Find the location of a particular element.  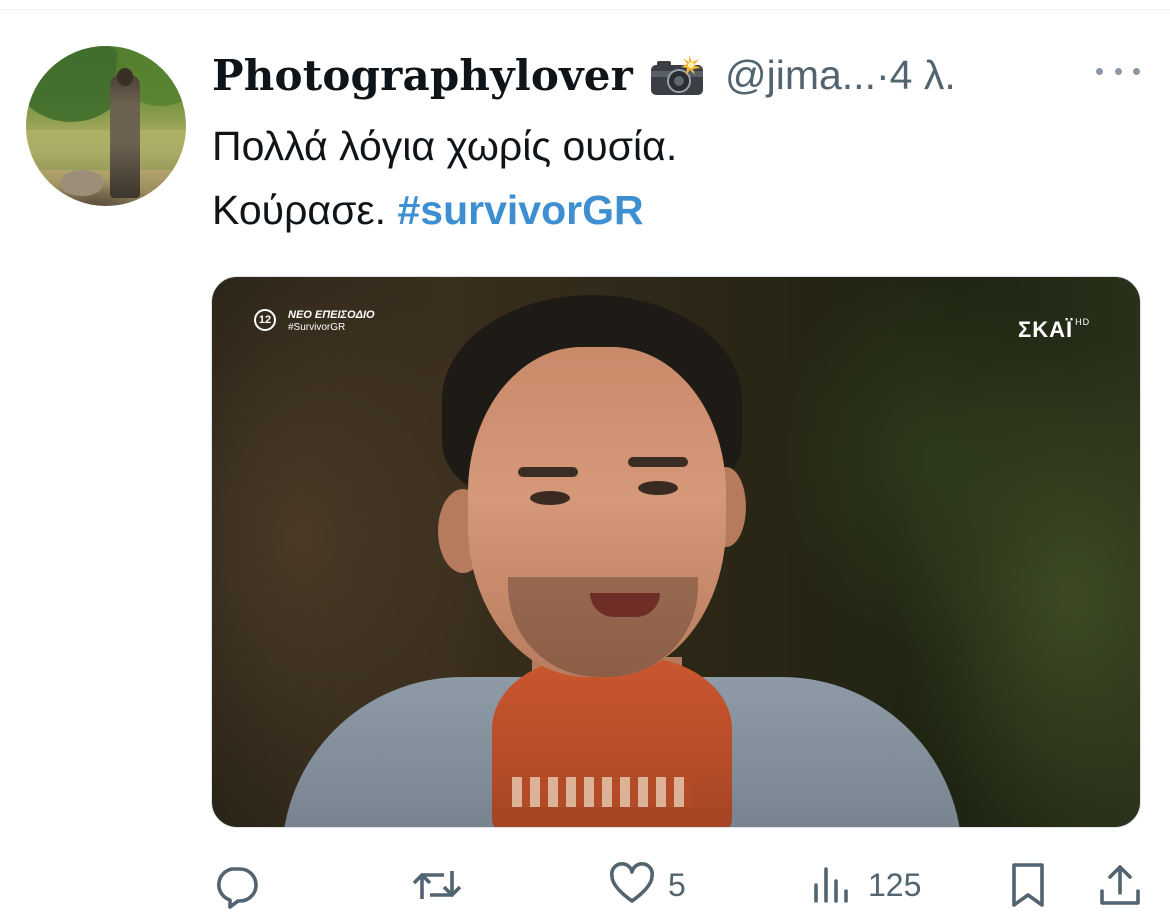

more-options-icon is located at coordinates (1118, 71).